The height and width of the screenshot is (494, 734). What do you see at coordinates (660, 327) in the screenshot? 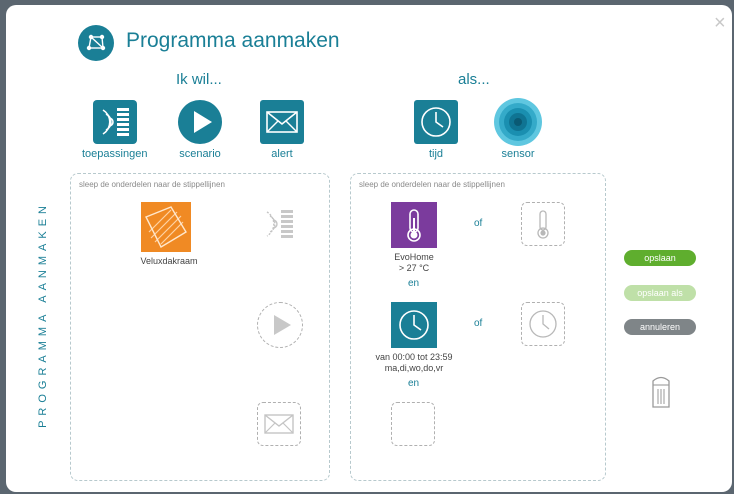
I see `cancel-button: annuleren` at bounding box center [660, 327].